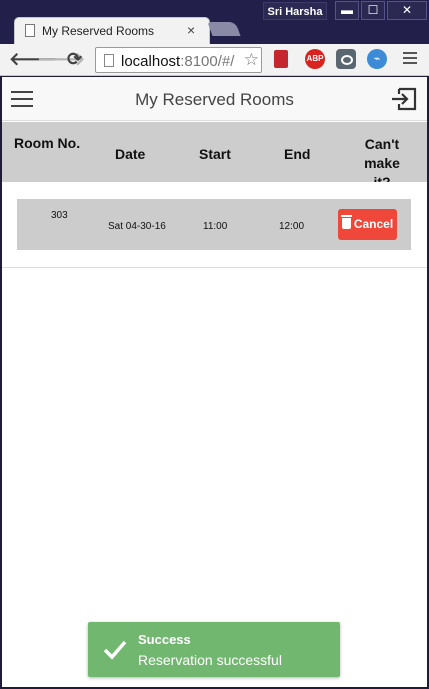 Image resolution: width=429 pixels, height=689 pixels. Describe the element at coordinates (59, 215) in the screenshot. I see `room-number: 303` at that location.